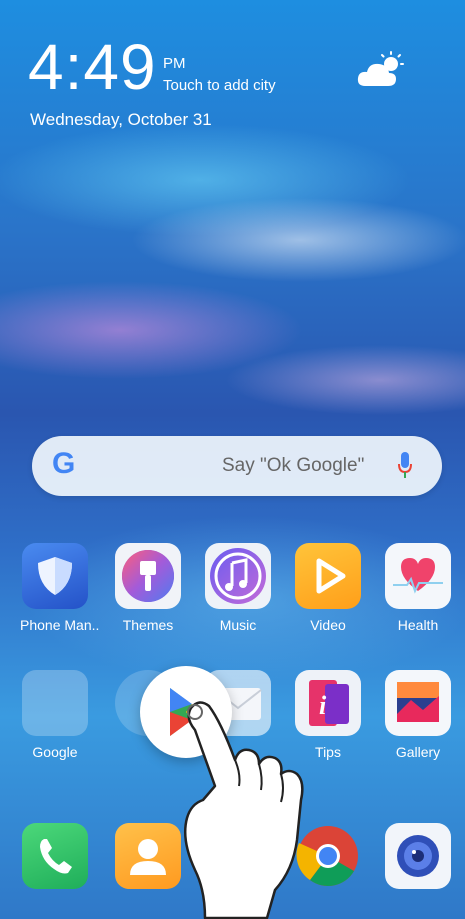 This screenshot has height=919, width=465. I want to click on app-video: Video, so click(328, 588).